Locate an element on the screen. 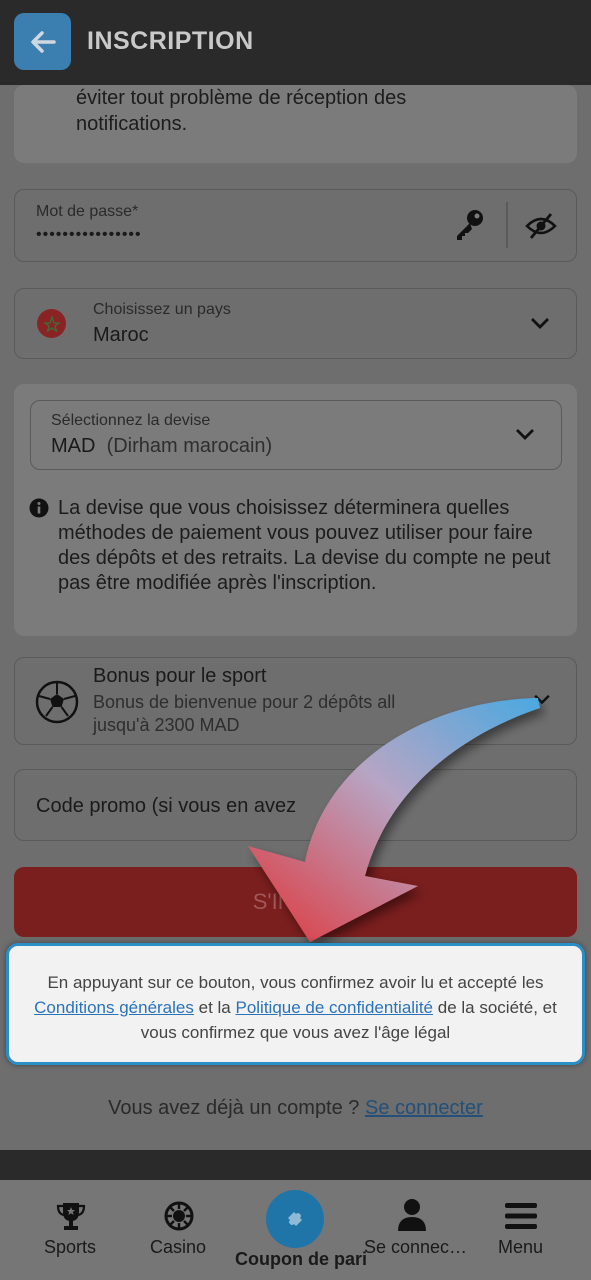 Image resolution: width=591 pixels, height=1280 pixels. top-bar: INSCRIPTION is located at coordinates (295, 42).